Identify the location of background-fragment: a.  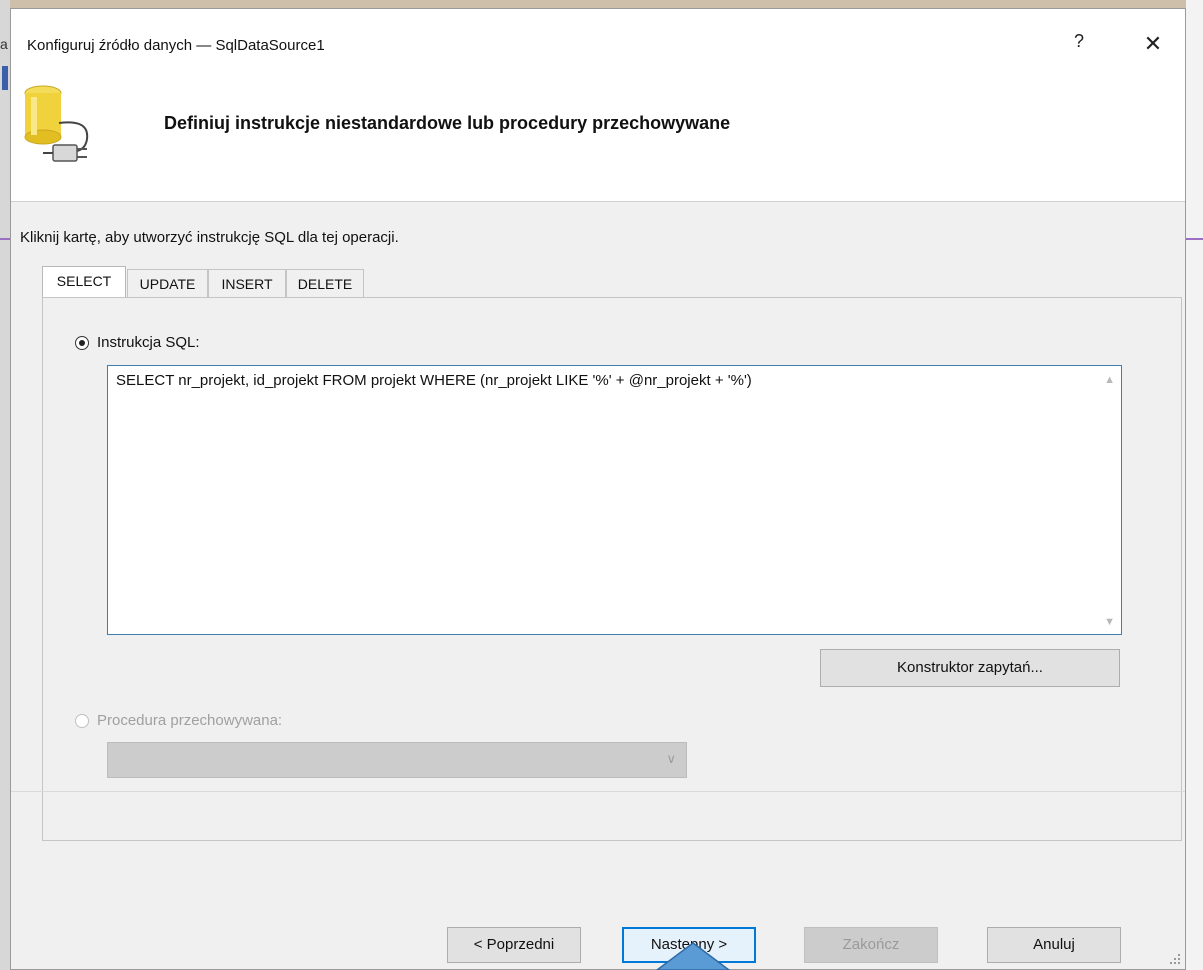
(4, 44).